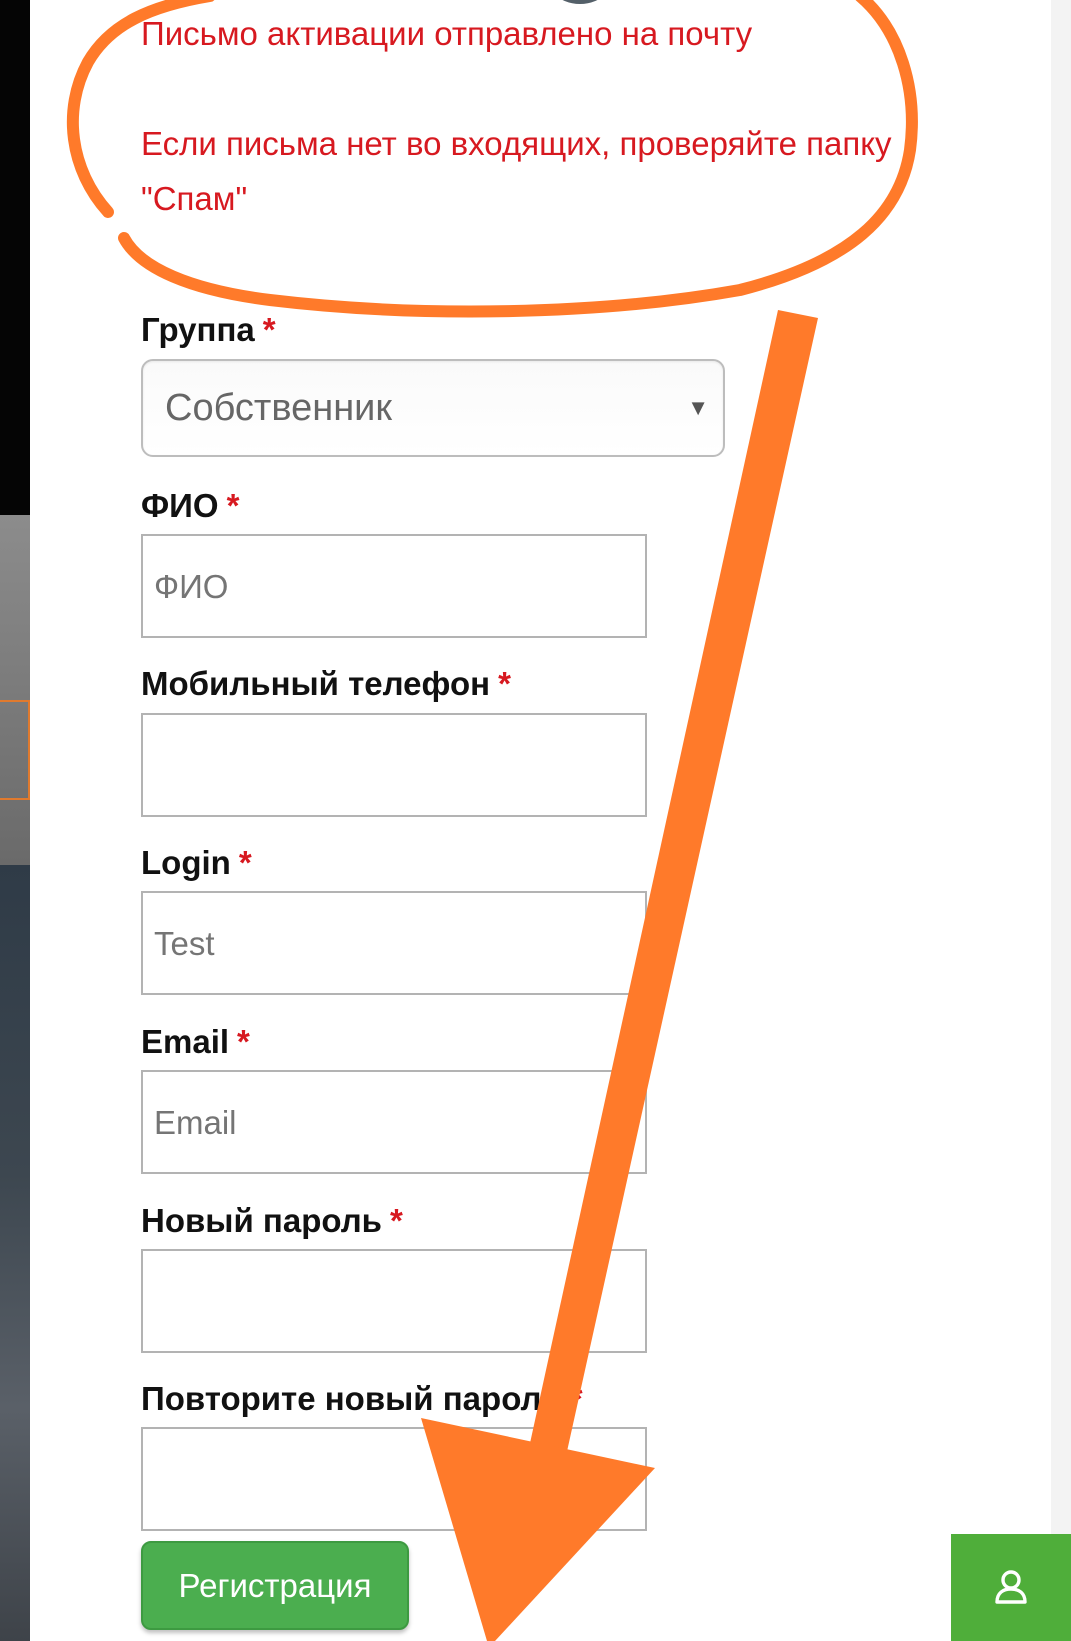 Image resolution: width=1071 pixels, height=1641 pixels. I want to click on background-page-edge, so click(15, 820).